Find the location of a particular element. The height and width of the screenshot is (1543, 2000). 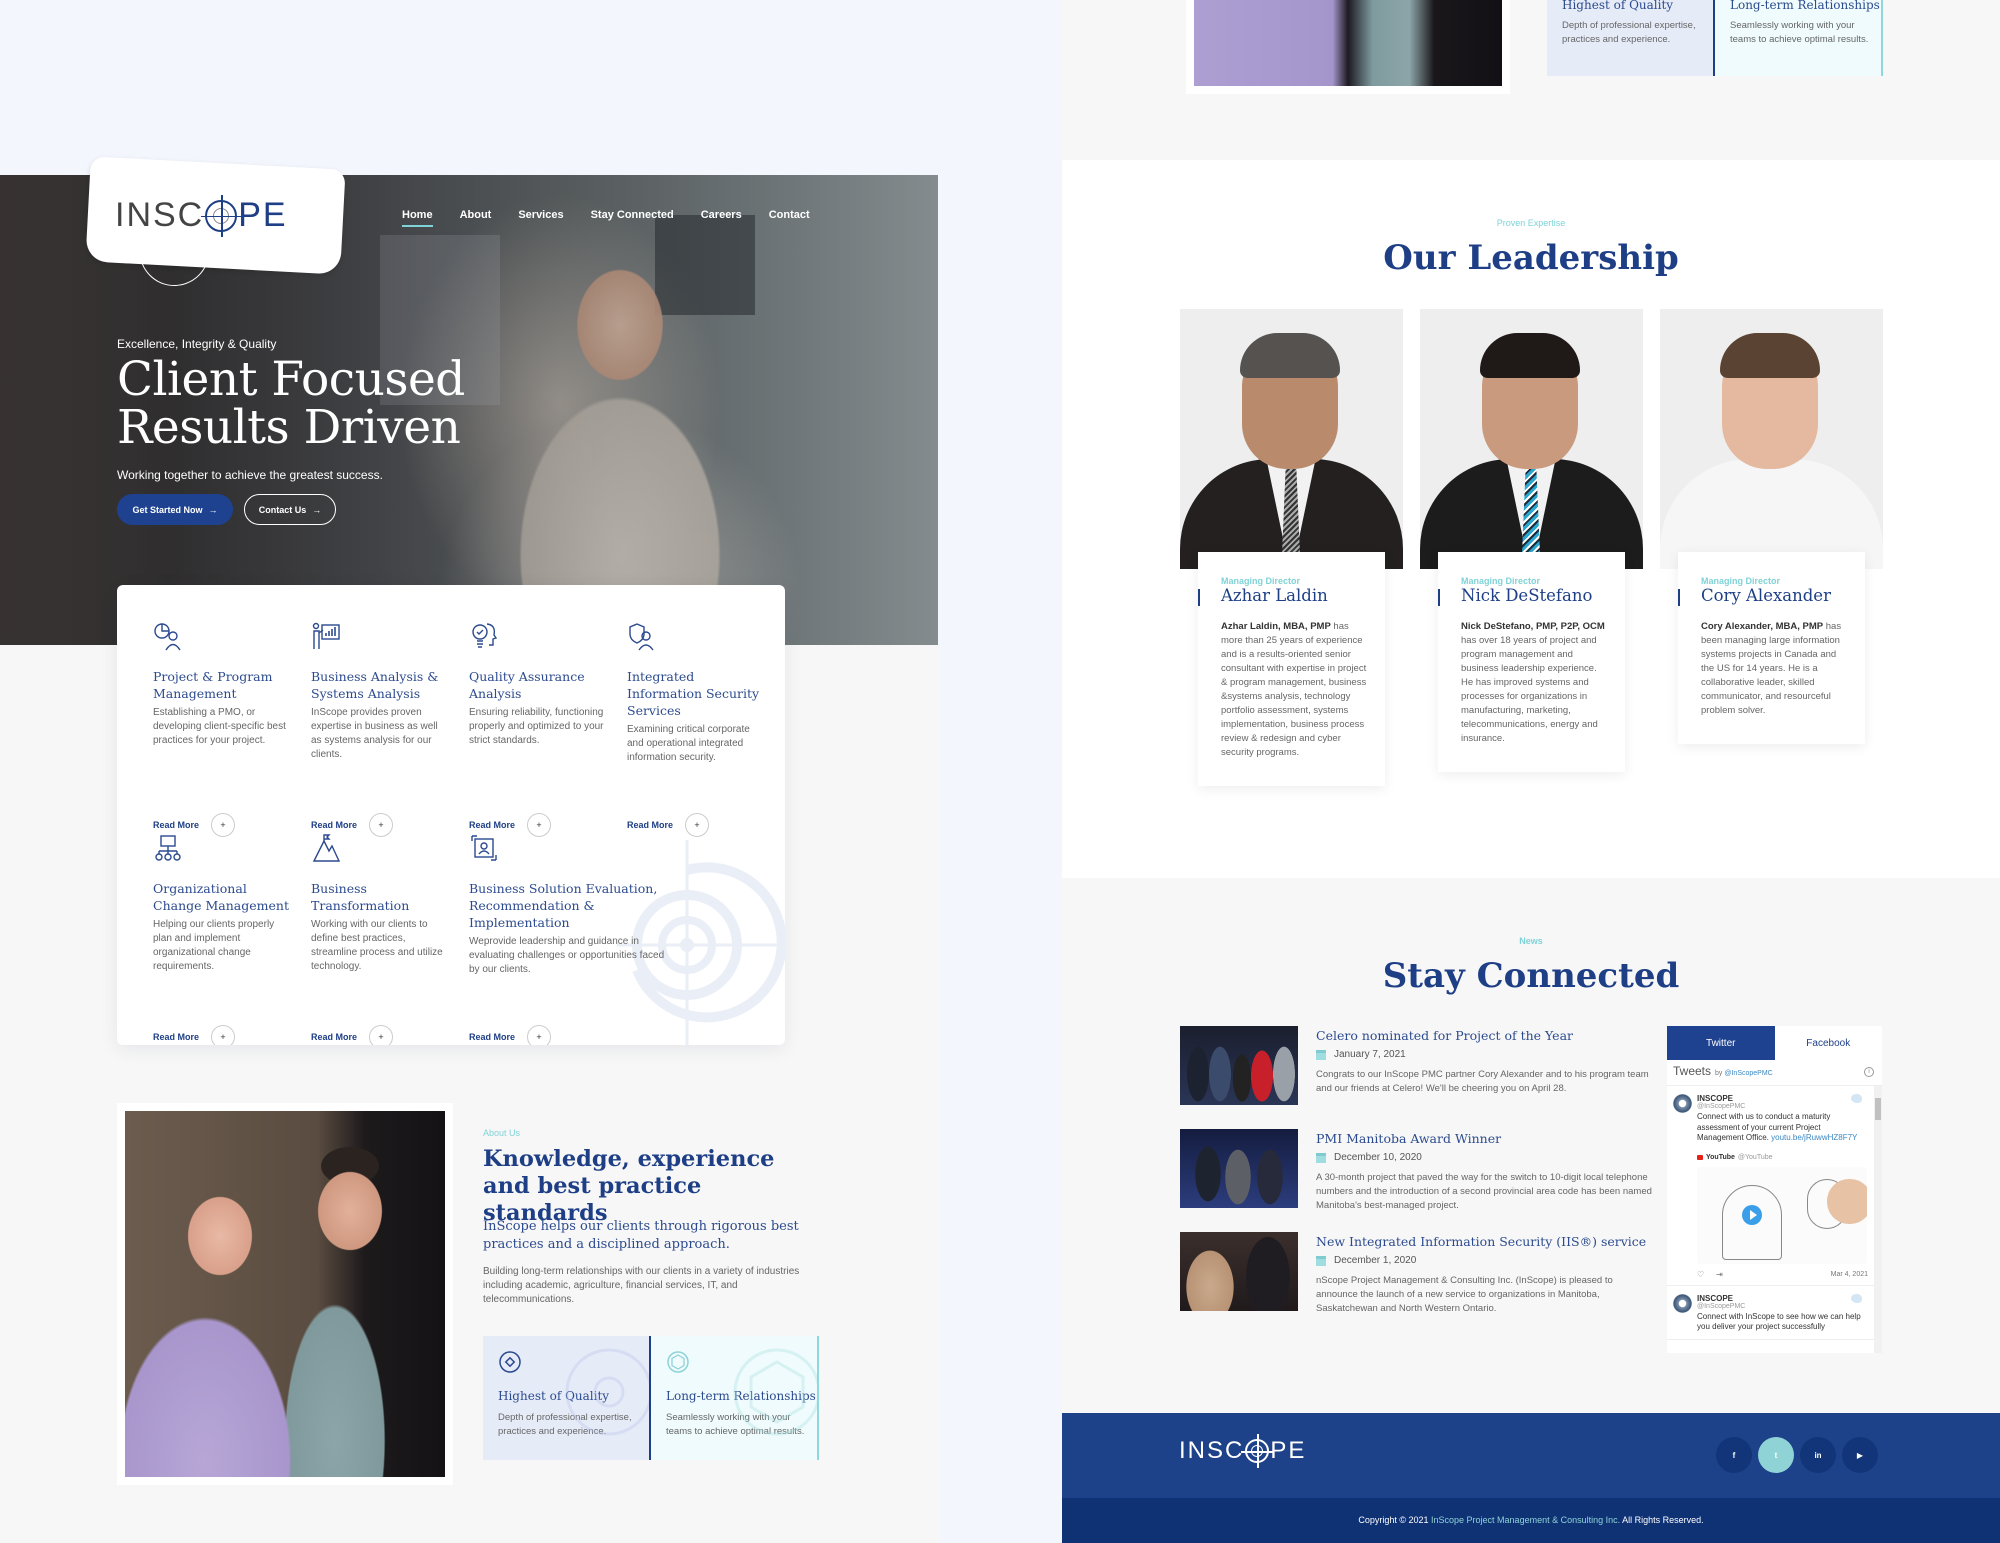

tweets-handle-link: @InScopePMC is located at coordinates (1748, 1073).